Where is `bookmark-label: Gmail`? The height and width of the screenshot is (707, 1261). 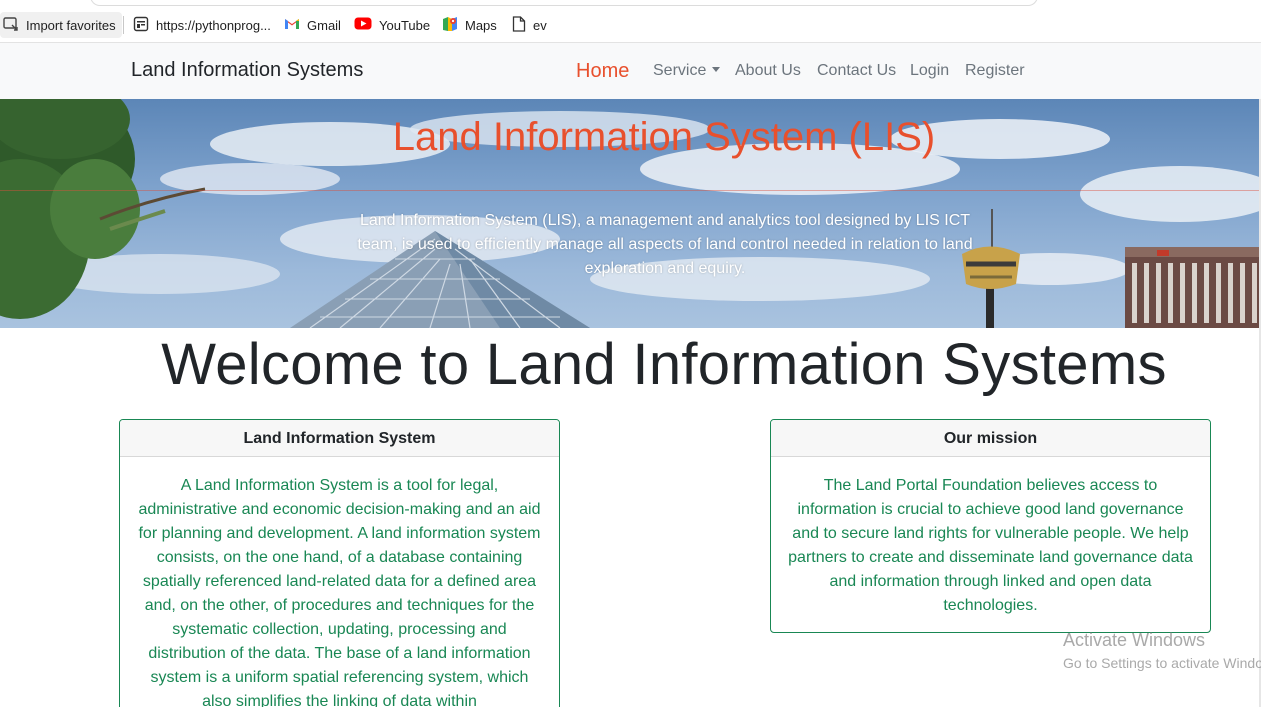
bookmark-label: Gmail is located at coordinates (324, 25).